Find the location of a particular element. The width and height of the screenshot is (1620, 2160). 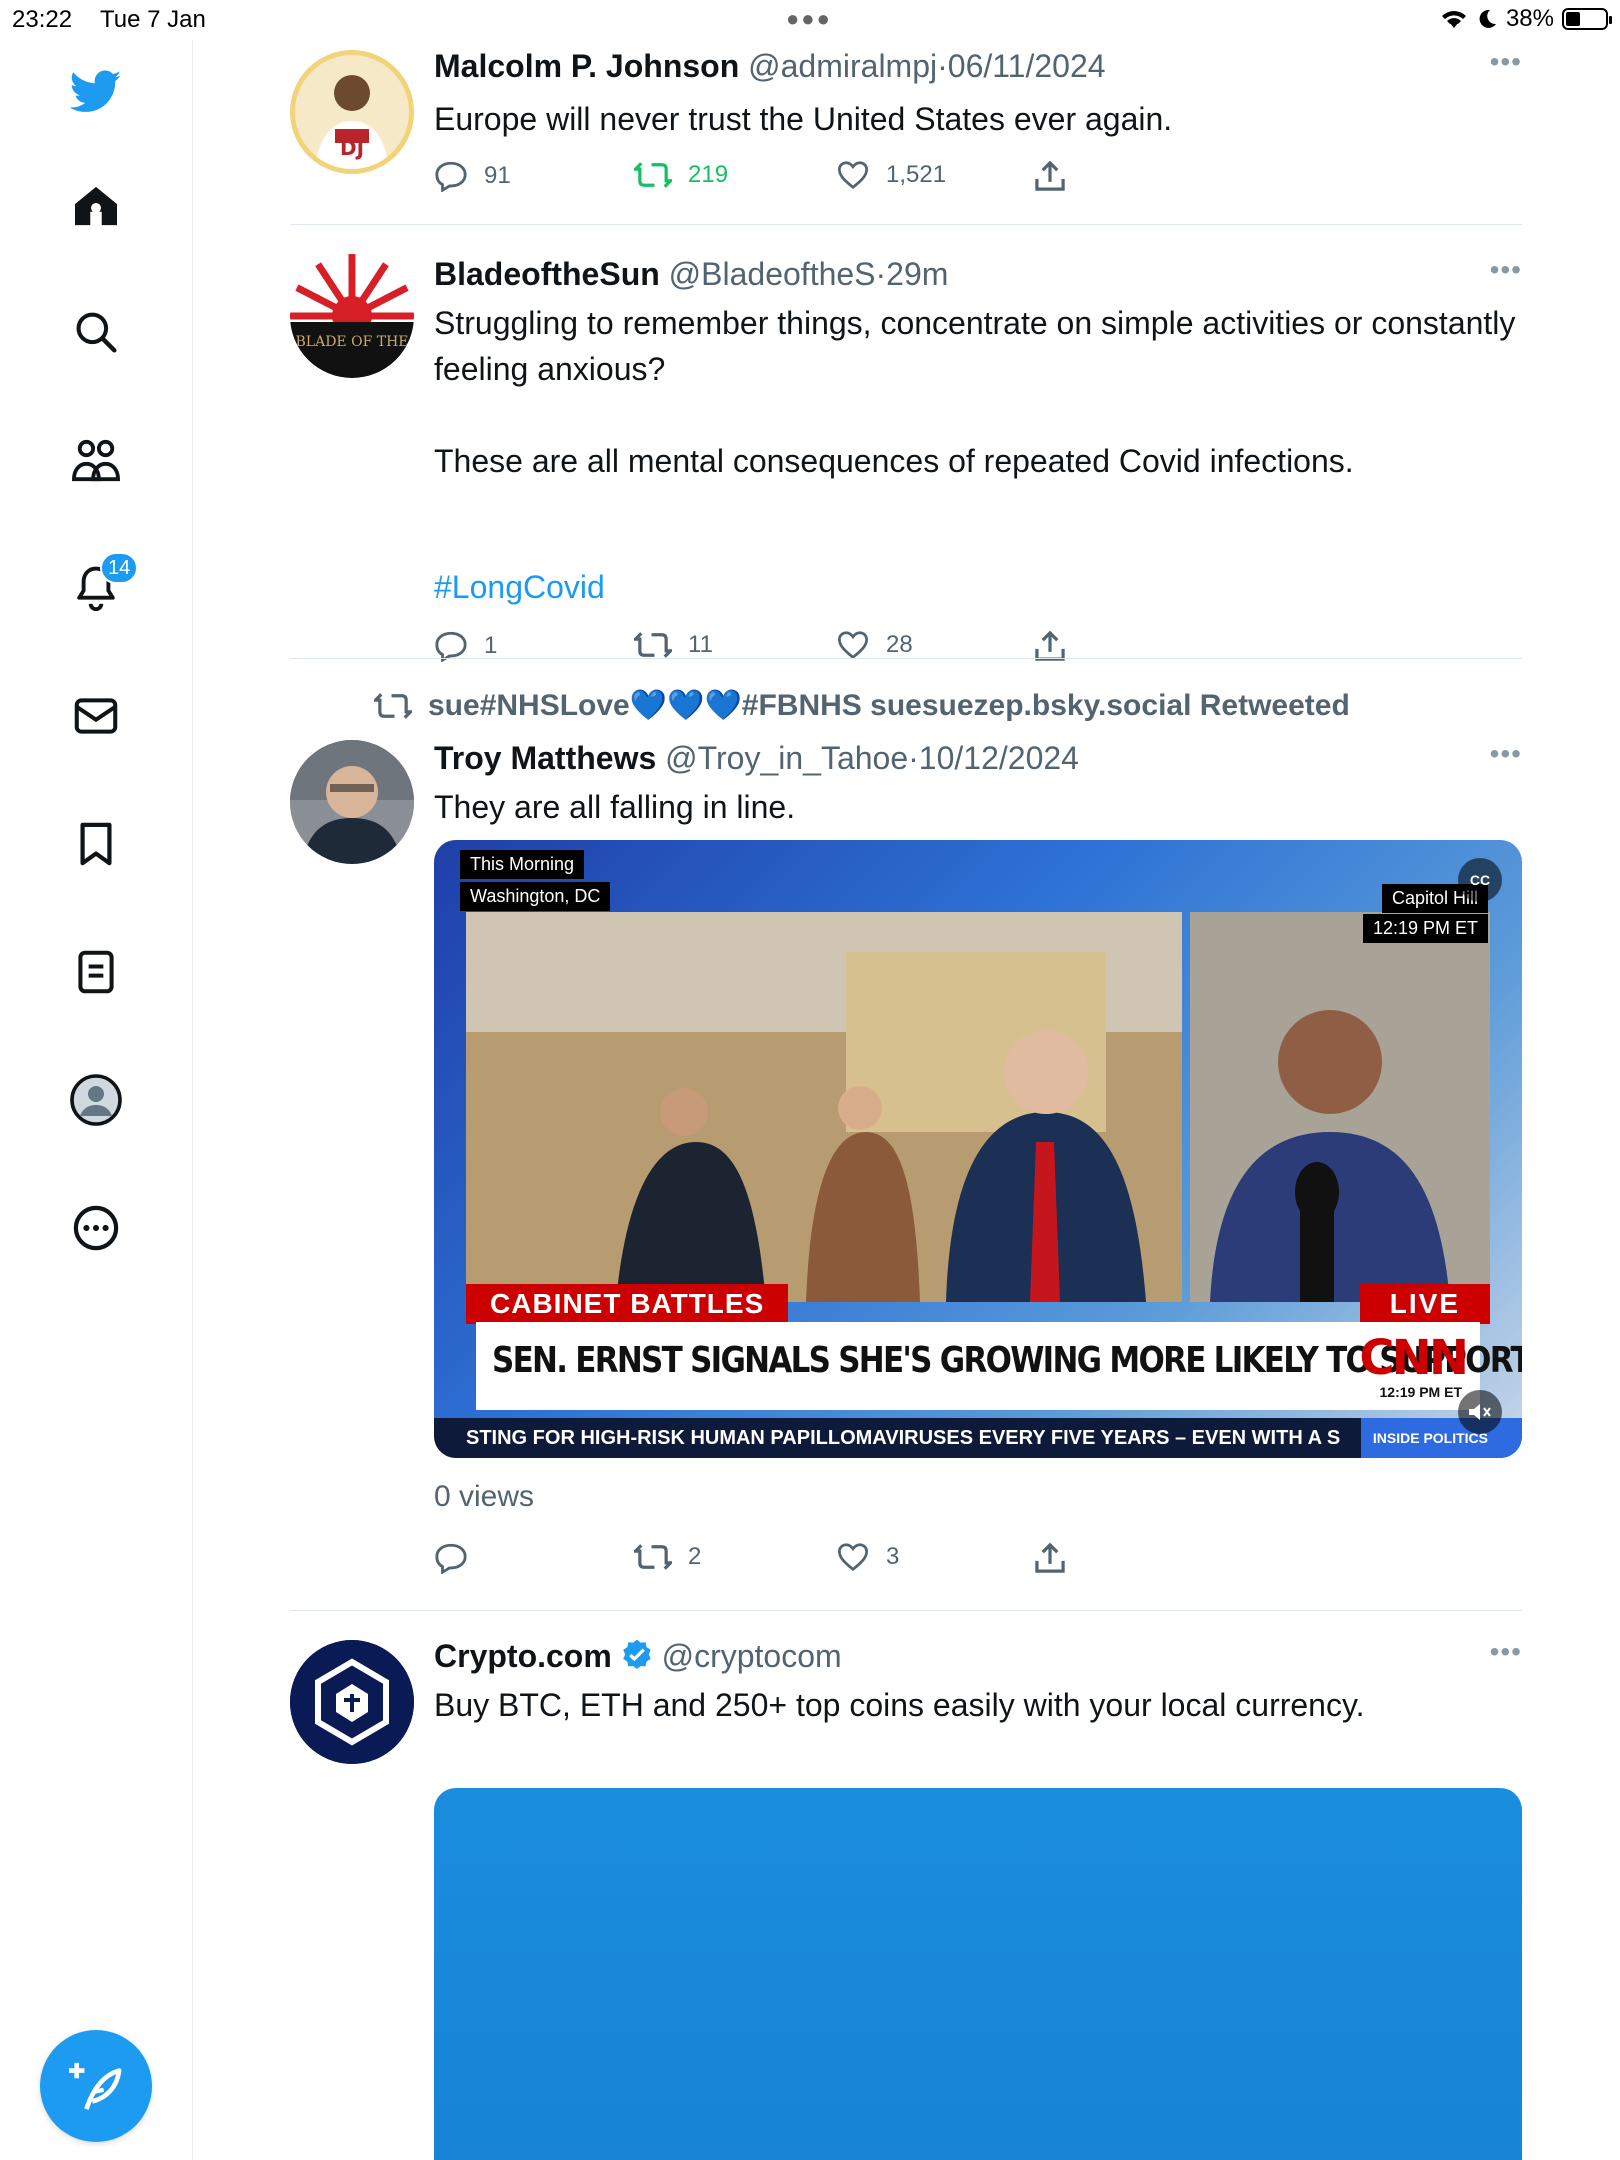

twitter-logo-icon is located at coordinates (96, 92).